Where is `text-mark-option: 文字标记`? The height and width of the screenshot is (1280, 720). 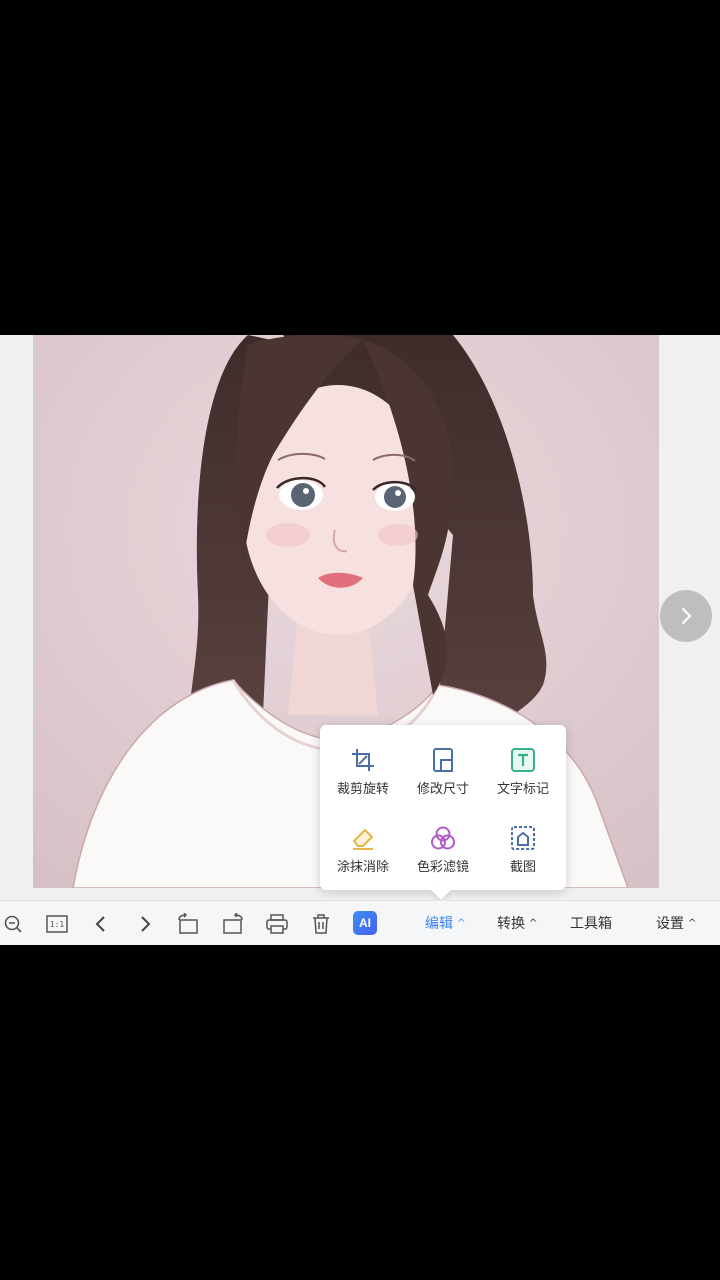
text-mark-option: 文字标记 is located at coordinates (523, 772).